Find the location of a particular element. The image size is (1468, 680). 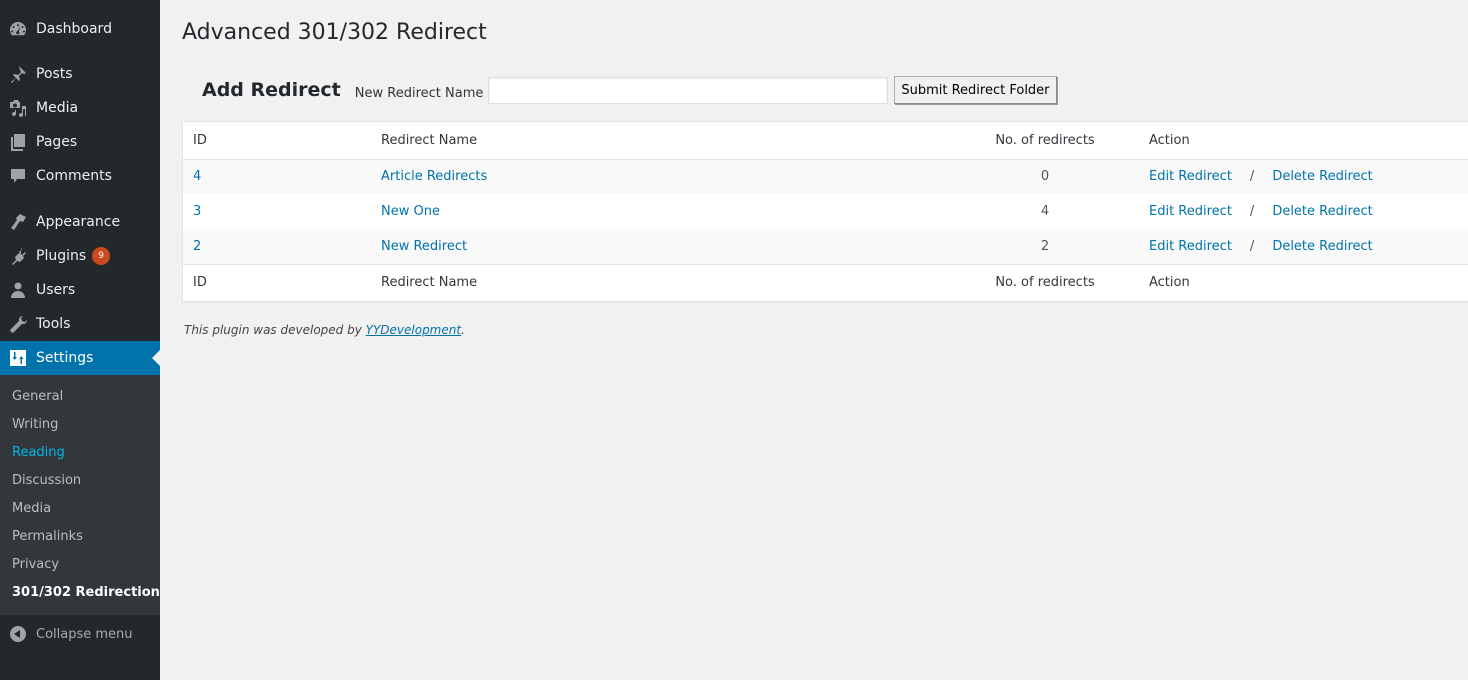

media-icon is located at coordinates (18, 108).